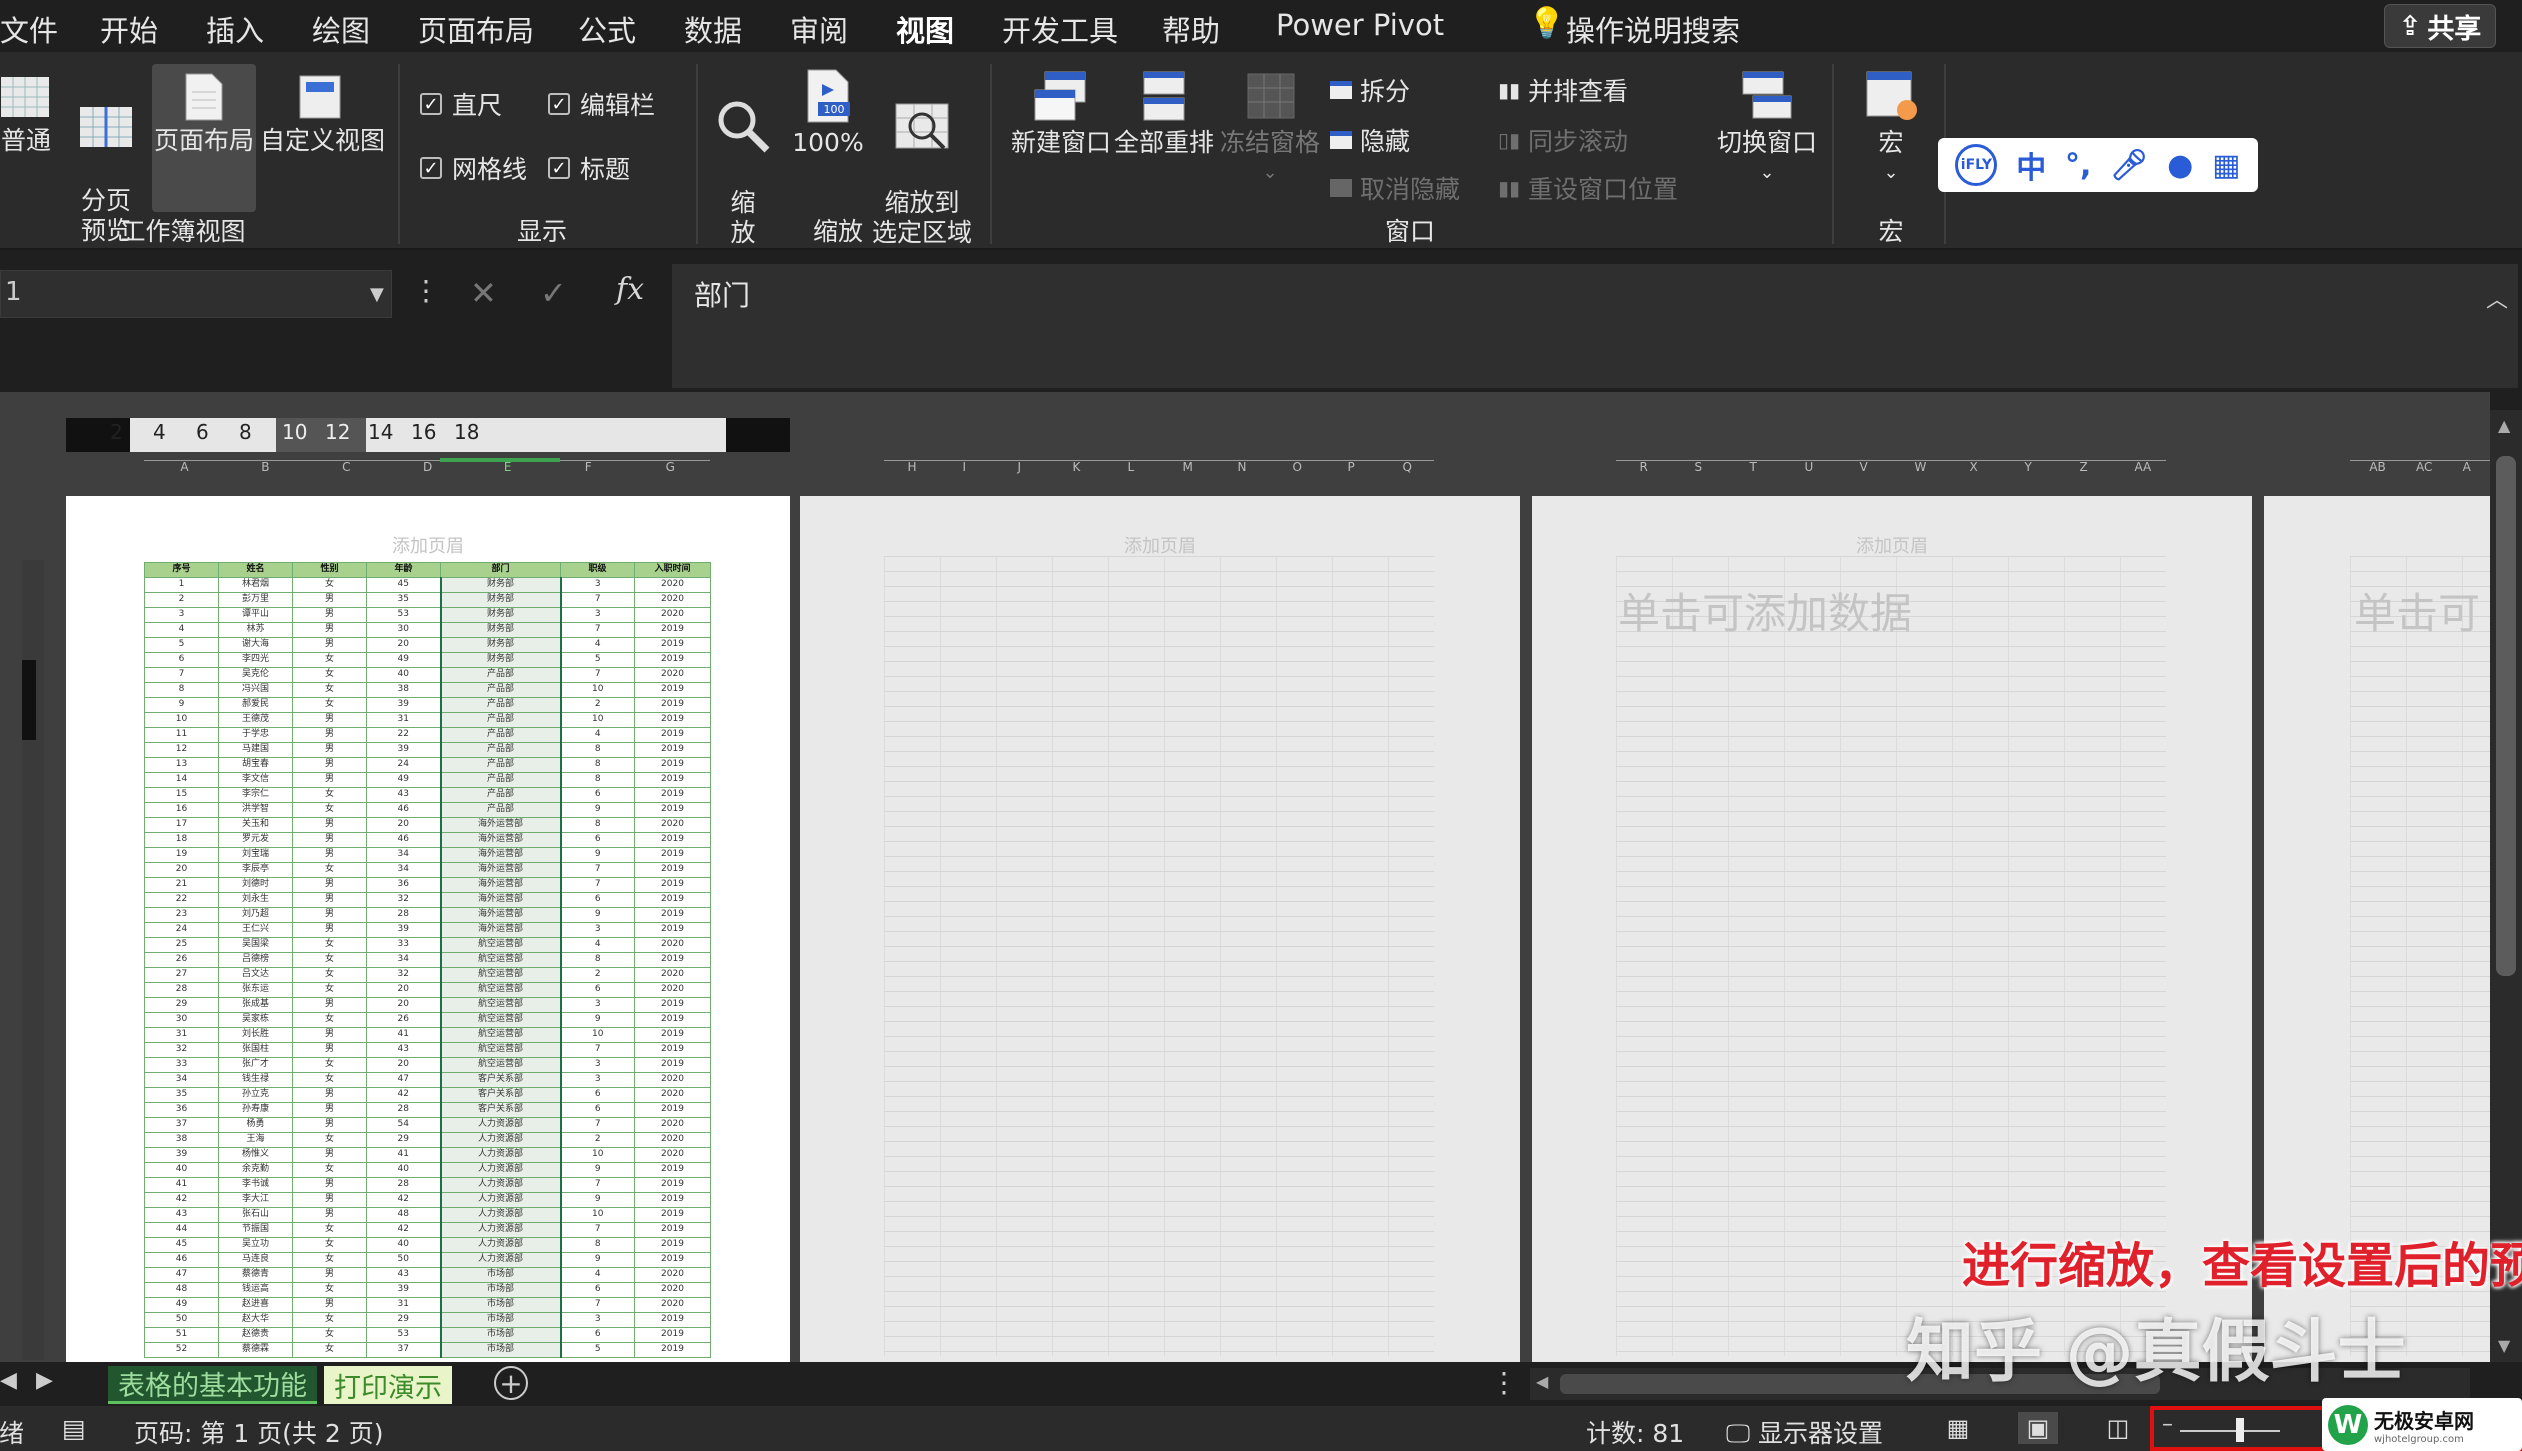 Image resolution: width=2522 pixels, height=1451 pixels. Describe the element at coordinates (255, 1335) in the screenshot. I see `table-cell: 赵德贵` at that location.